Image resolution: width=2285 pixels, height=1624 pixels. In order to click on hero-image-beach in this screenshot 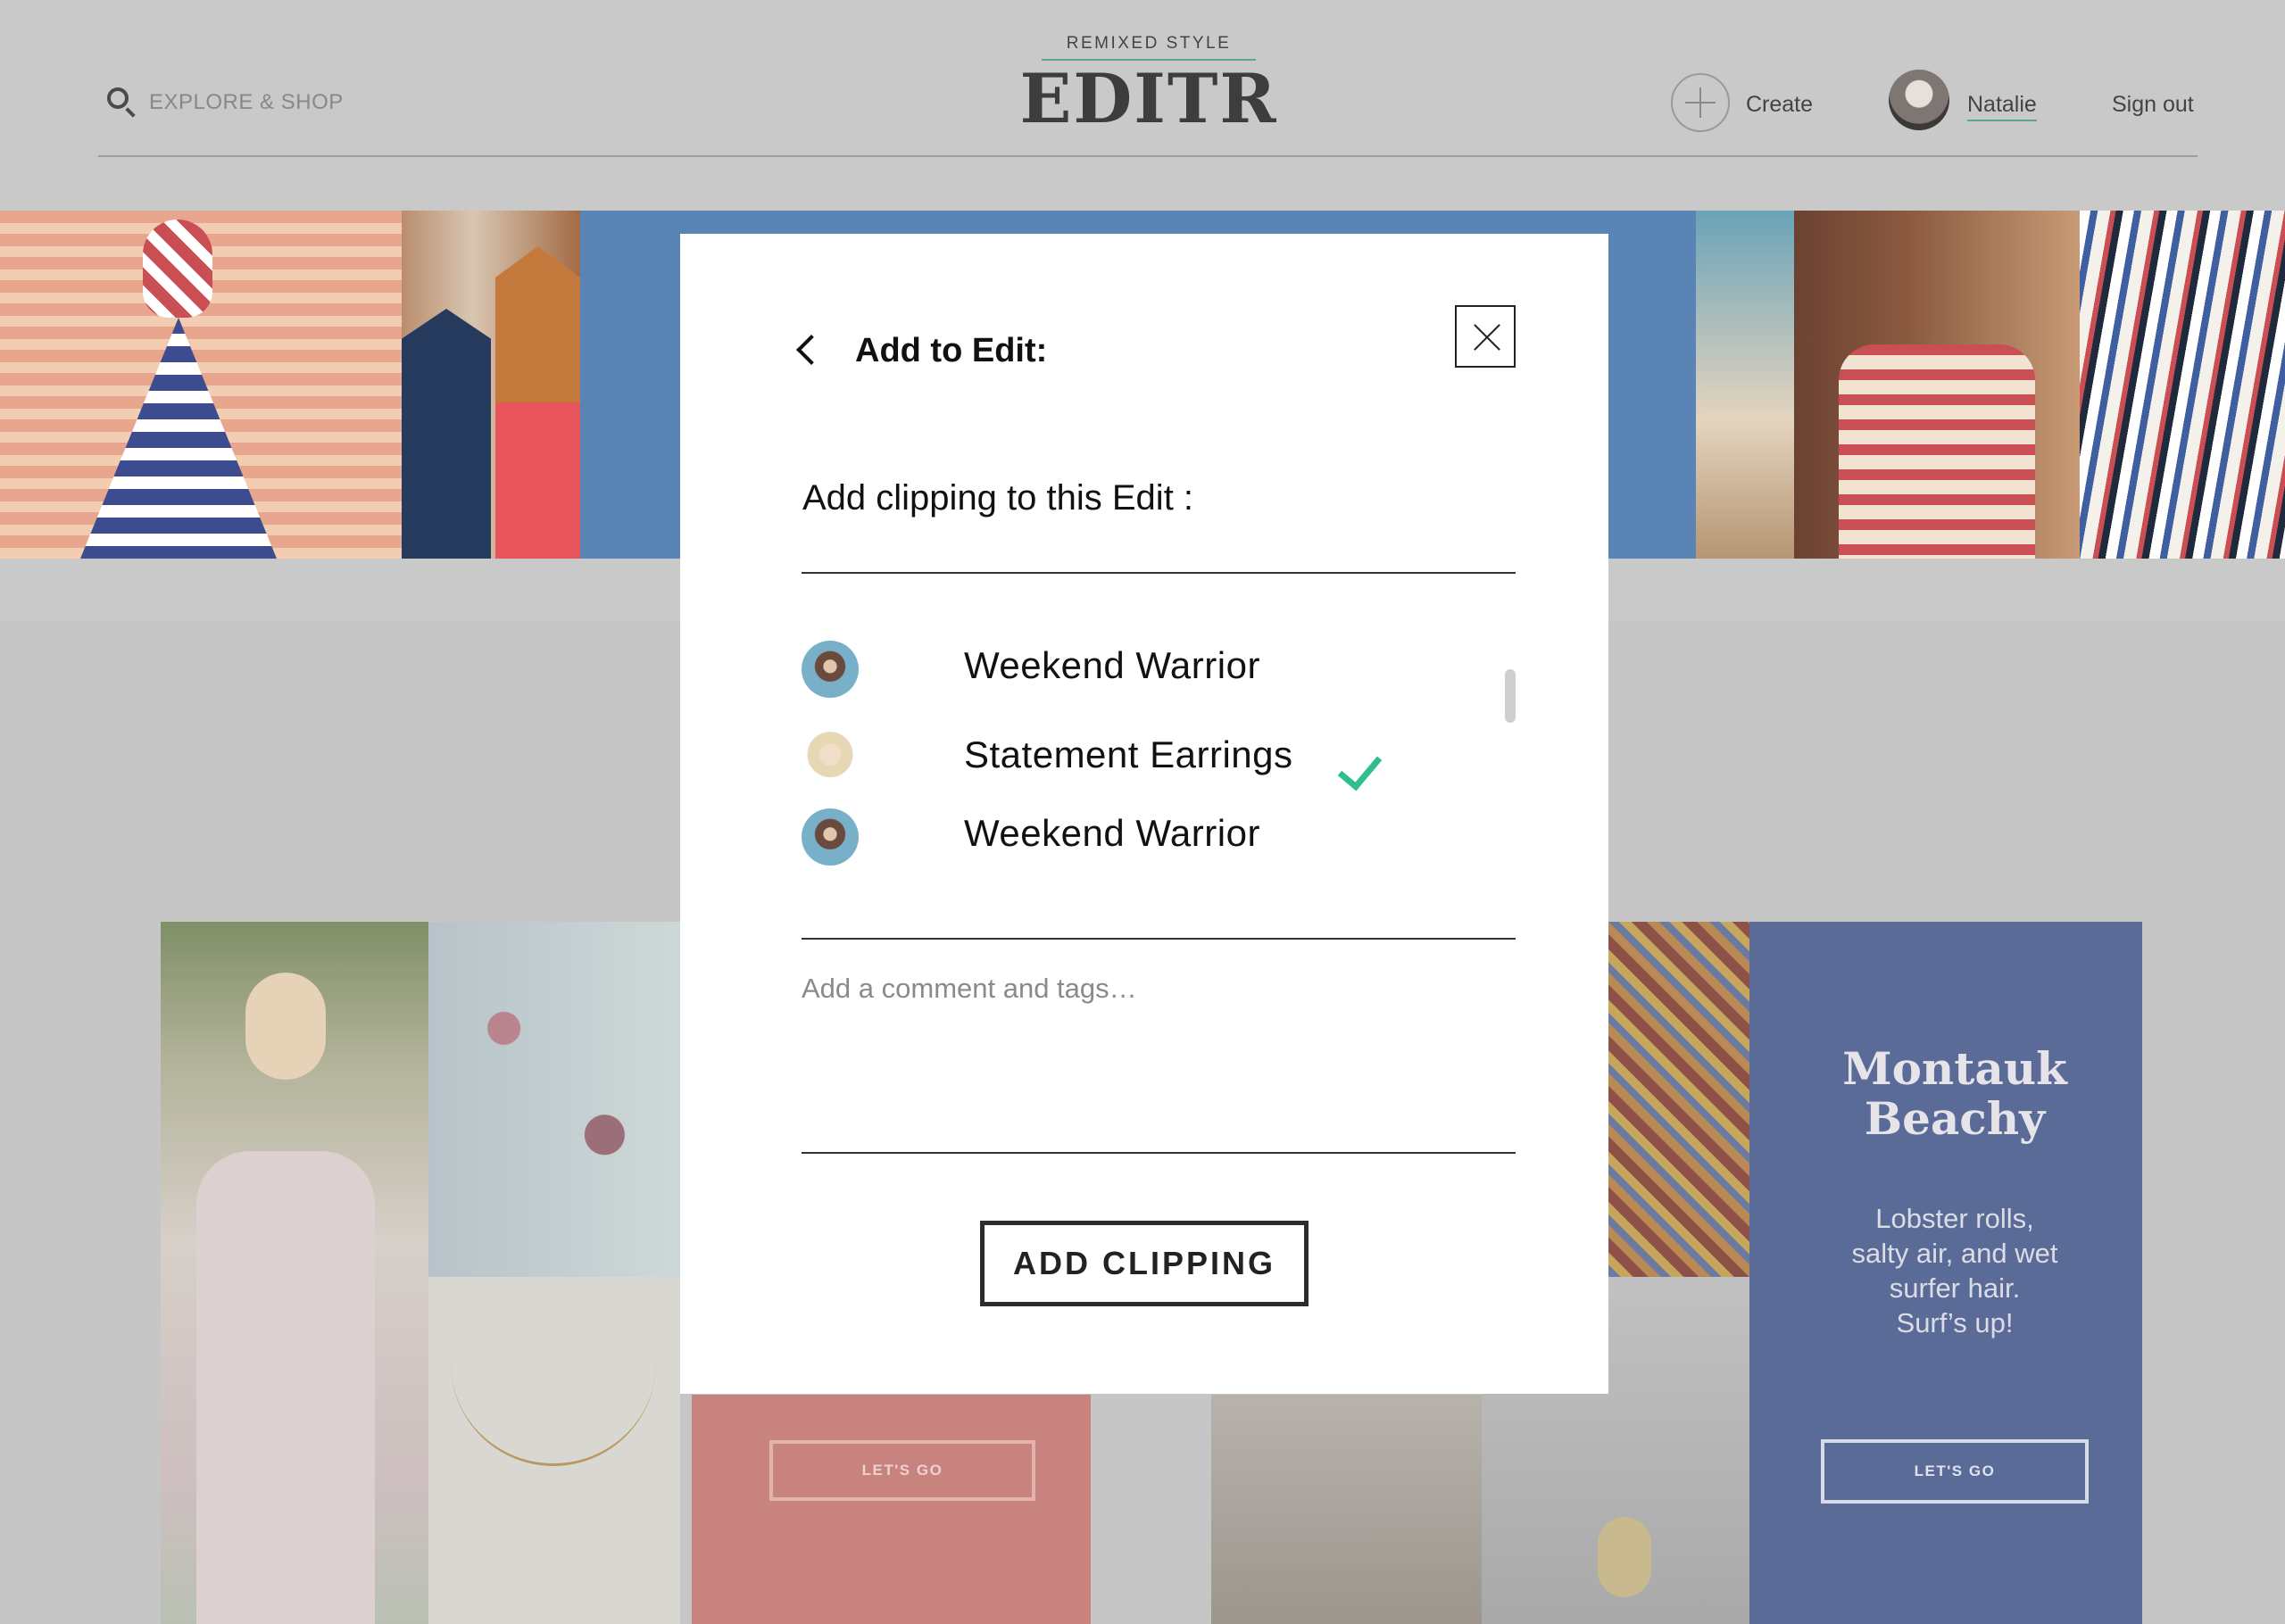, I will do `click(1745, 385)`.